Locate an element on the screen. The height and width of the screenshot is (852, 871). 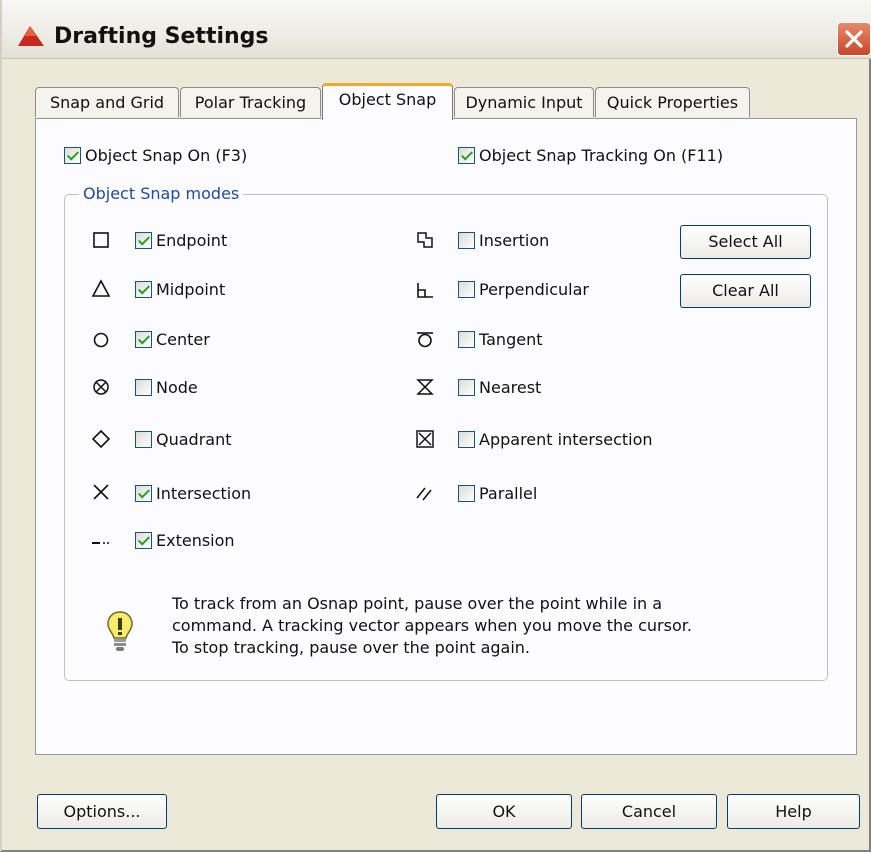
tangent-checkbox: Tangent is located at coordinates (500, 339).